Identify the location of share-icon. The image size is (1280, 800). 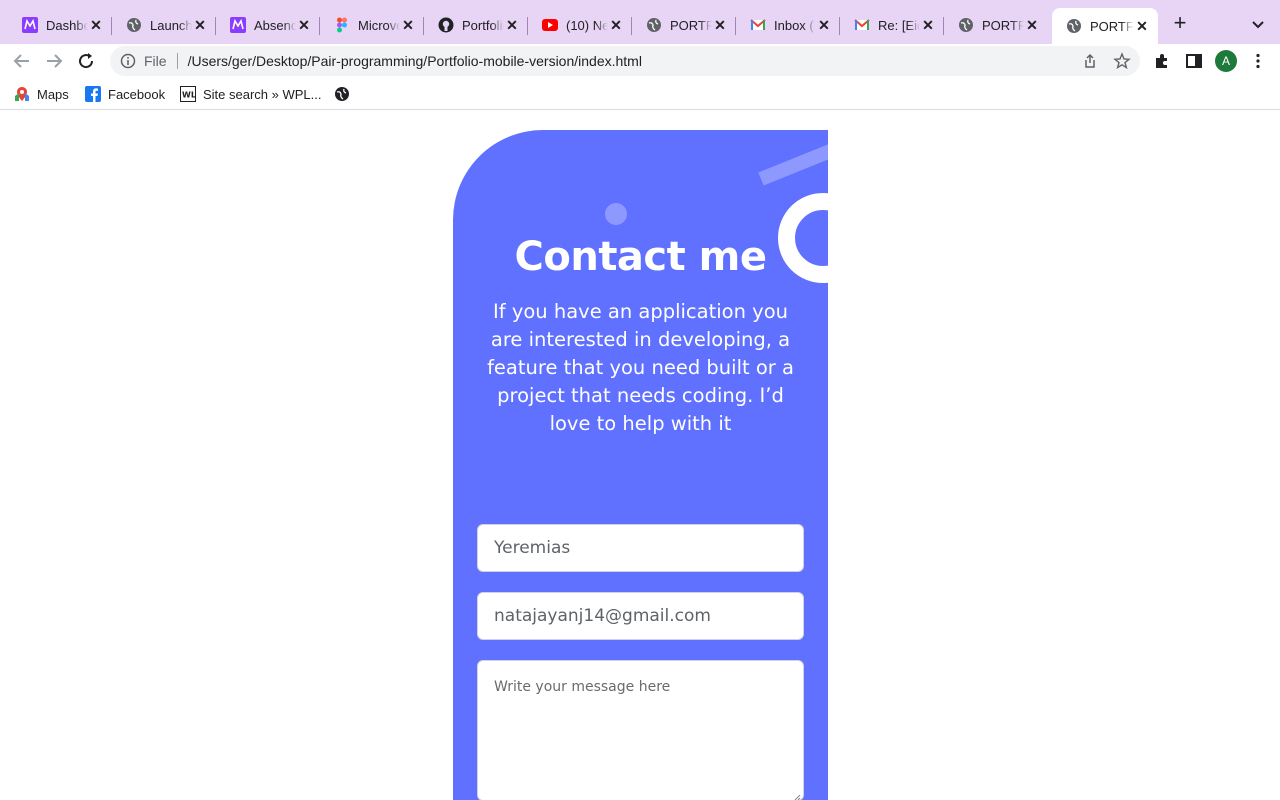
(1090, 61).